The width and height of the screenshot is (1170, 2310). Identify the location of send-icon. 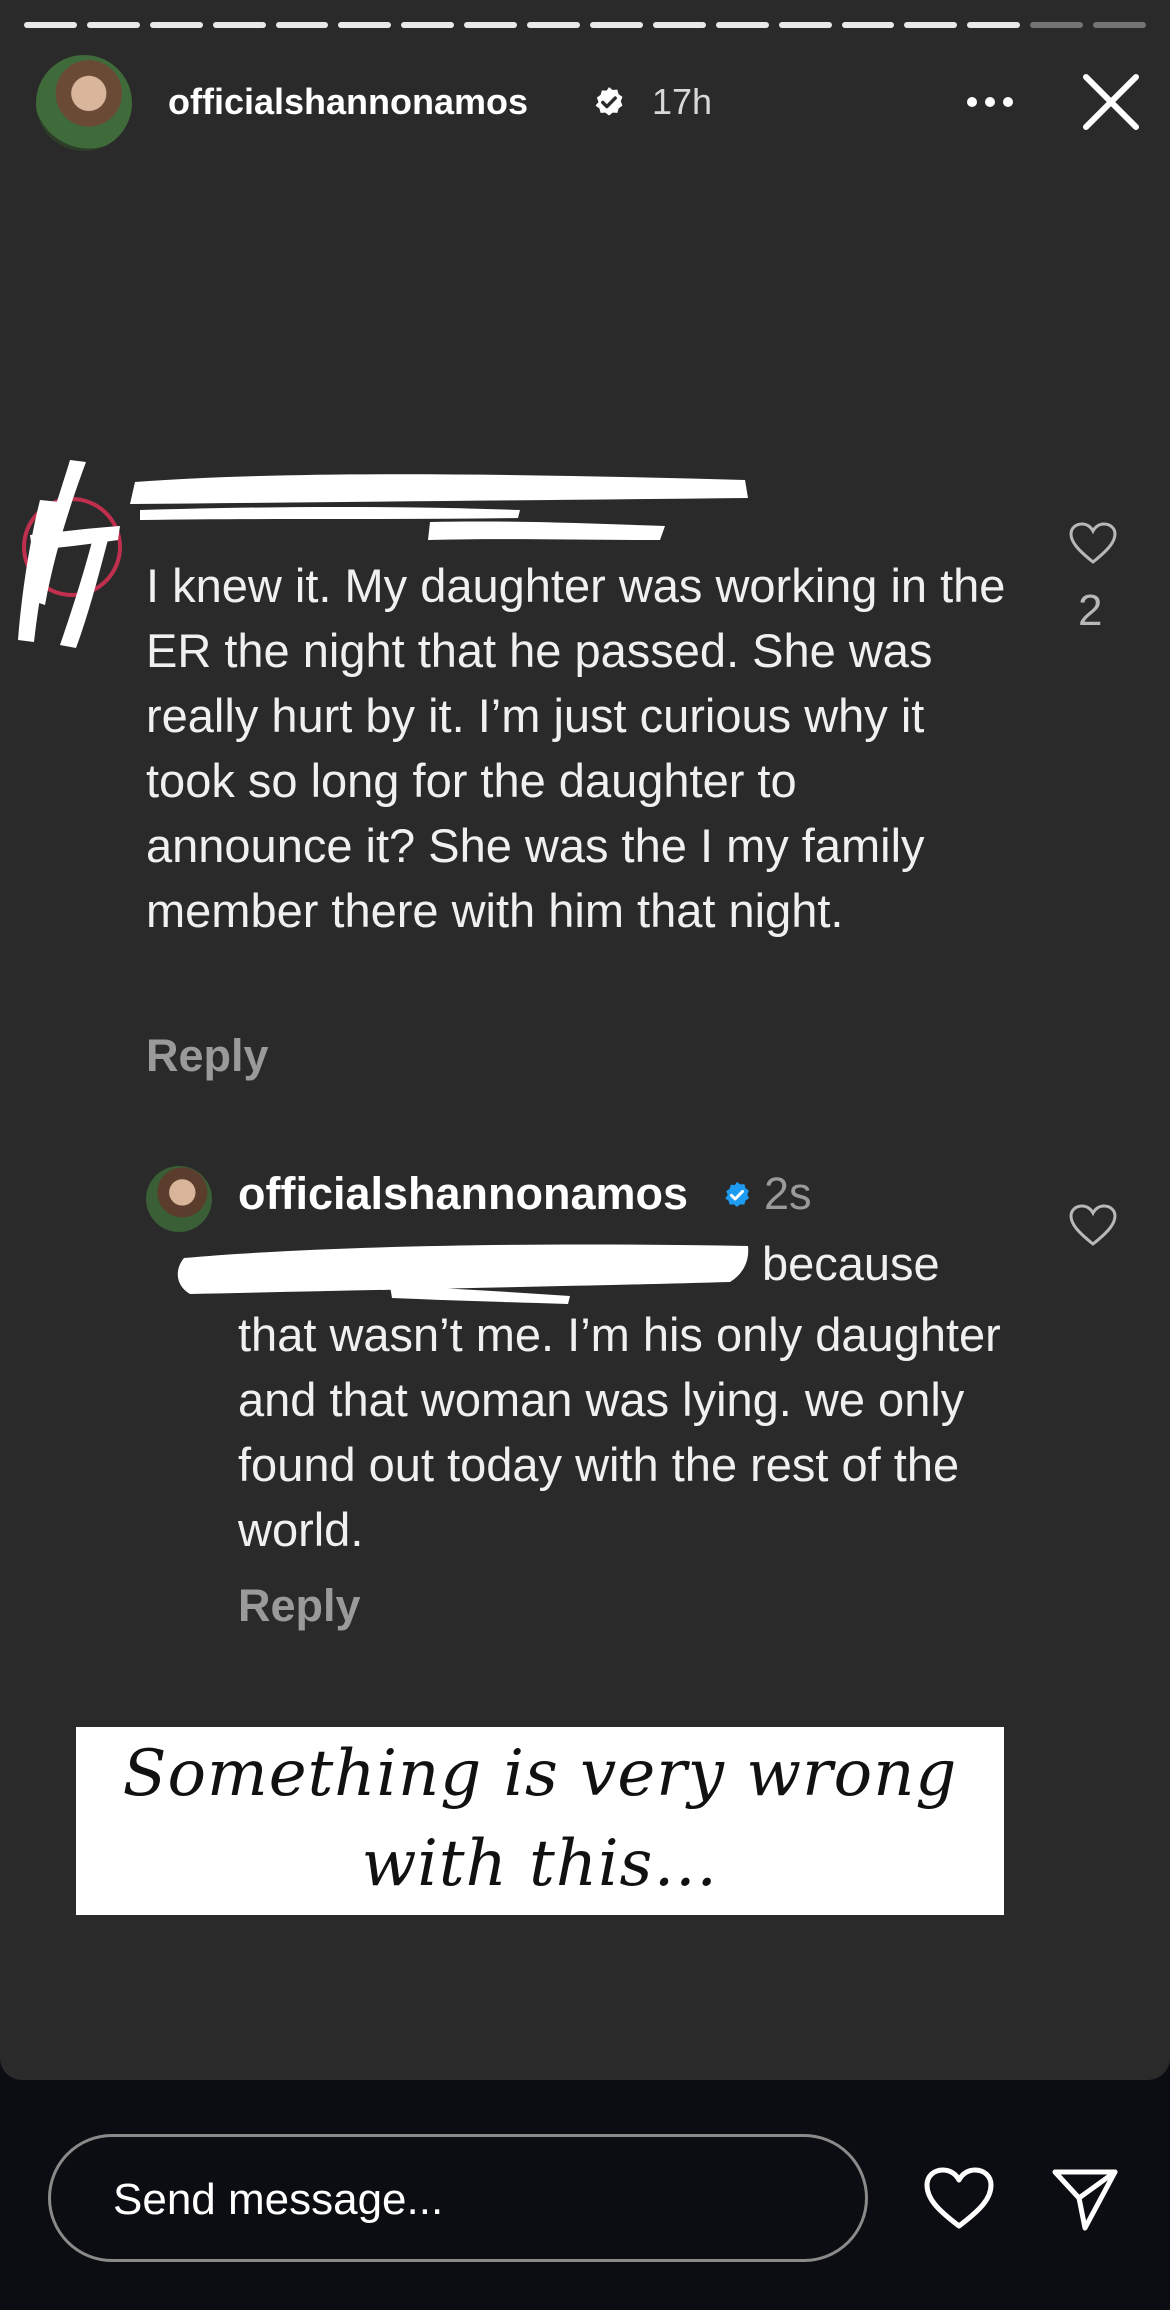
(1085, 2199).